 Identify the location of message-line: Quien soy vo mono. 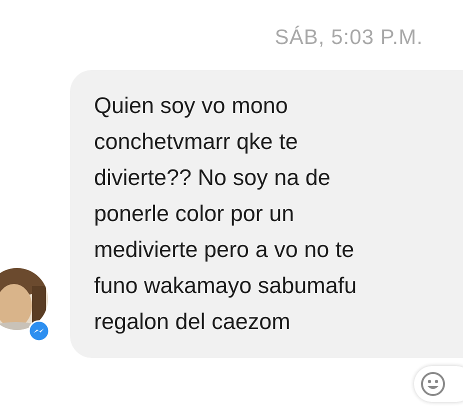
(191, 106).